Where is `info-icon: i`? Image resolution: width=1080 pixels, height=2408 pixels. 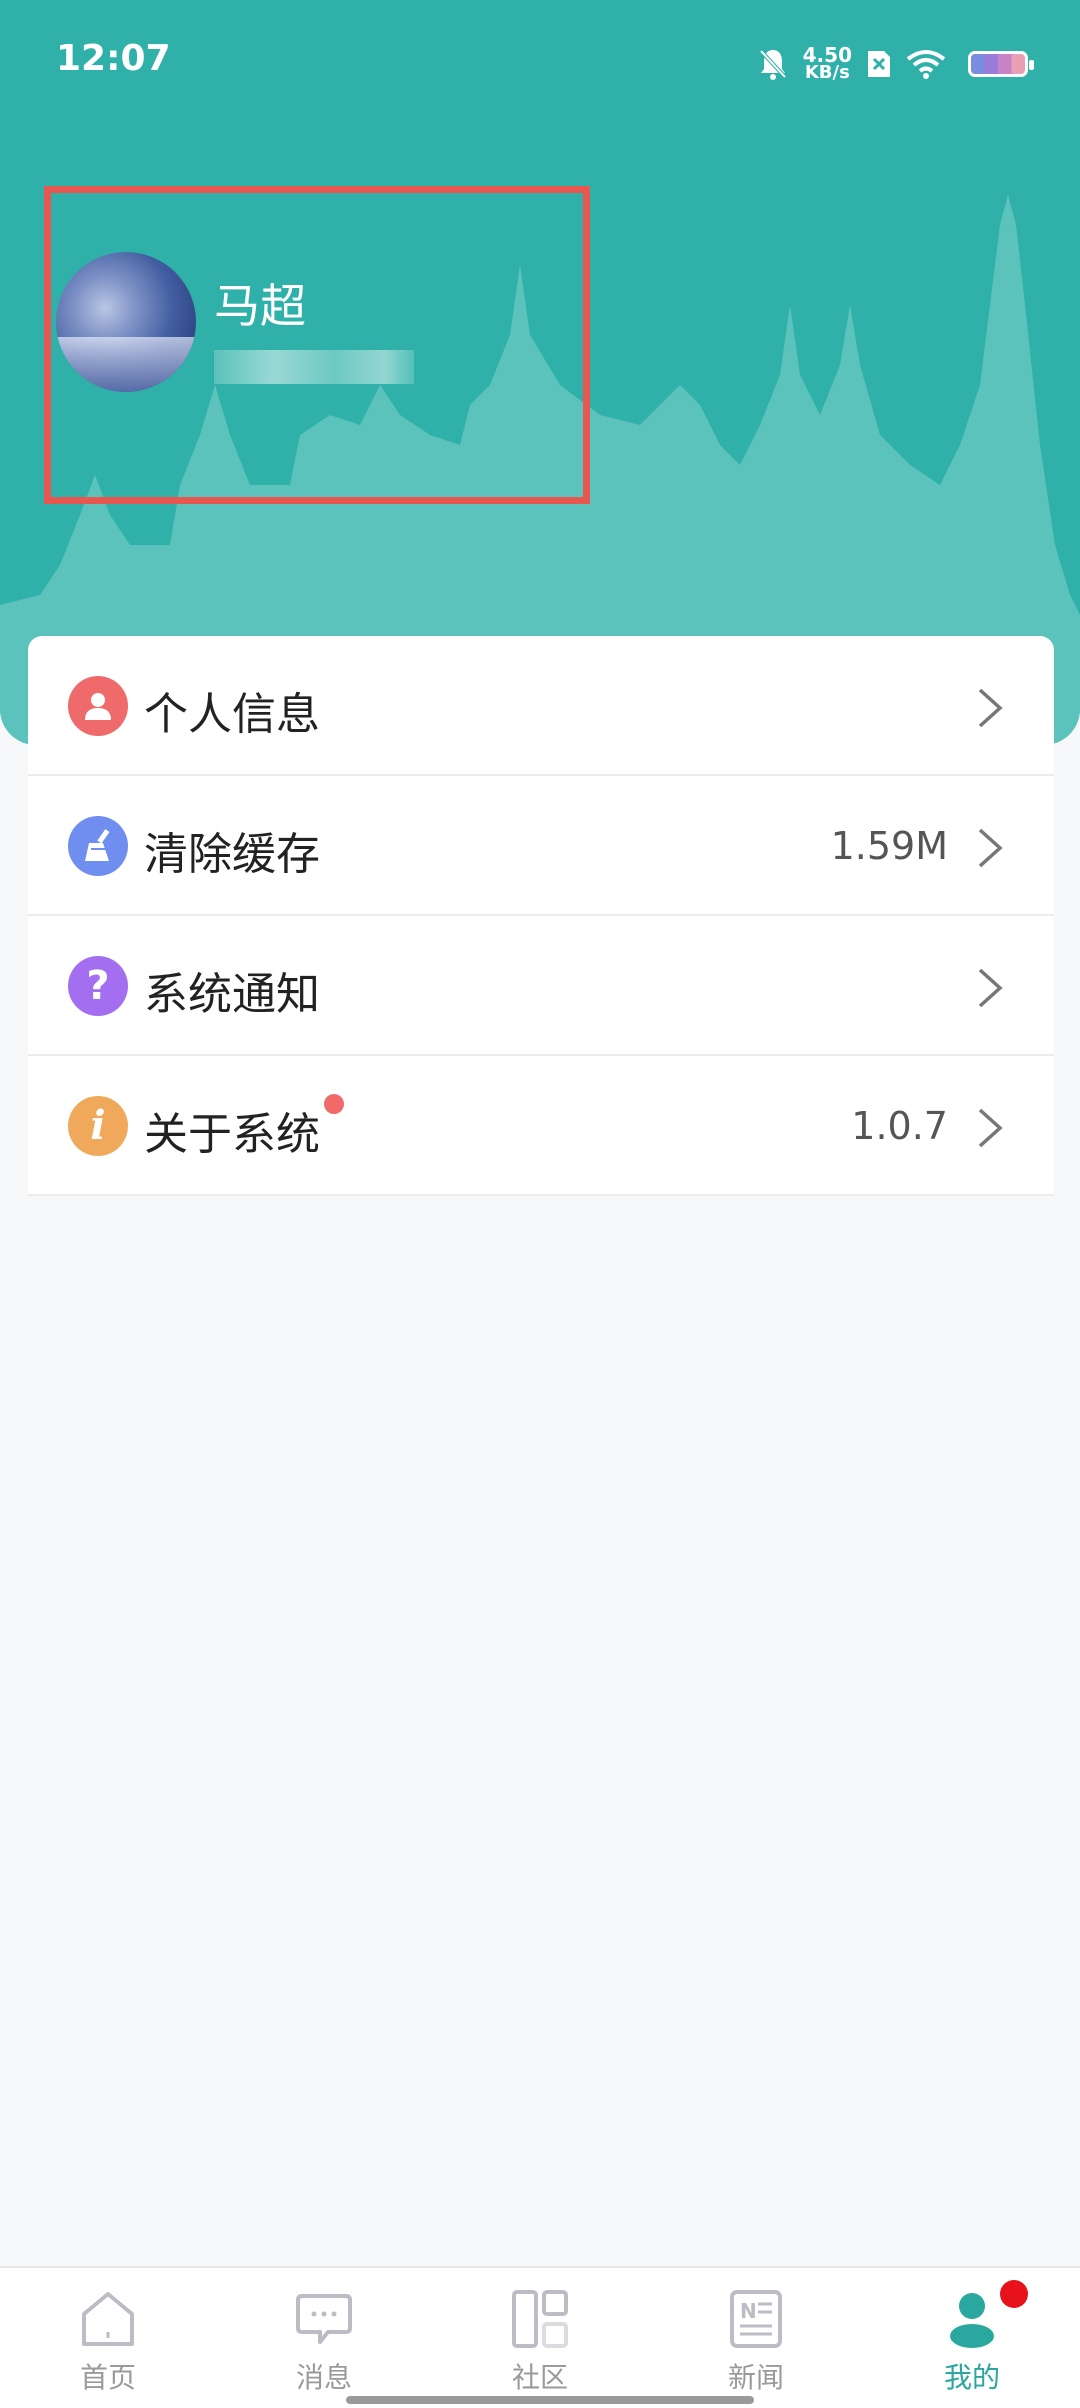 info-icon: i is located at coordinates (98, 1126).